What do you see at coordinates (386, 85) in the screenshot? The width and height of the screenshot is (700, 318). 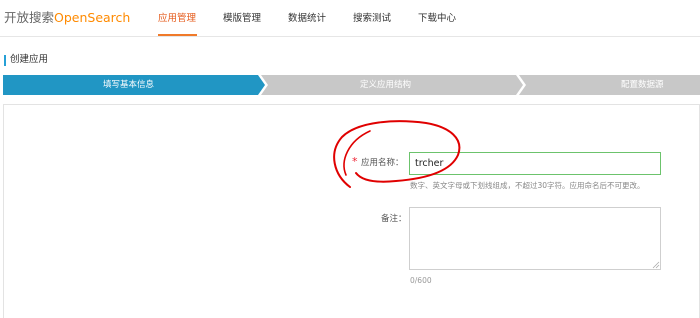 I see `step-2-label: 定义应用结构` at bounding box center [386, 85].